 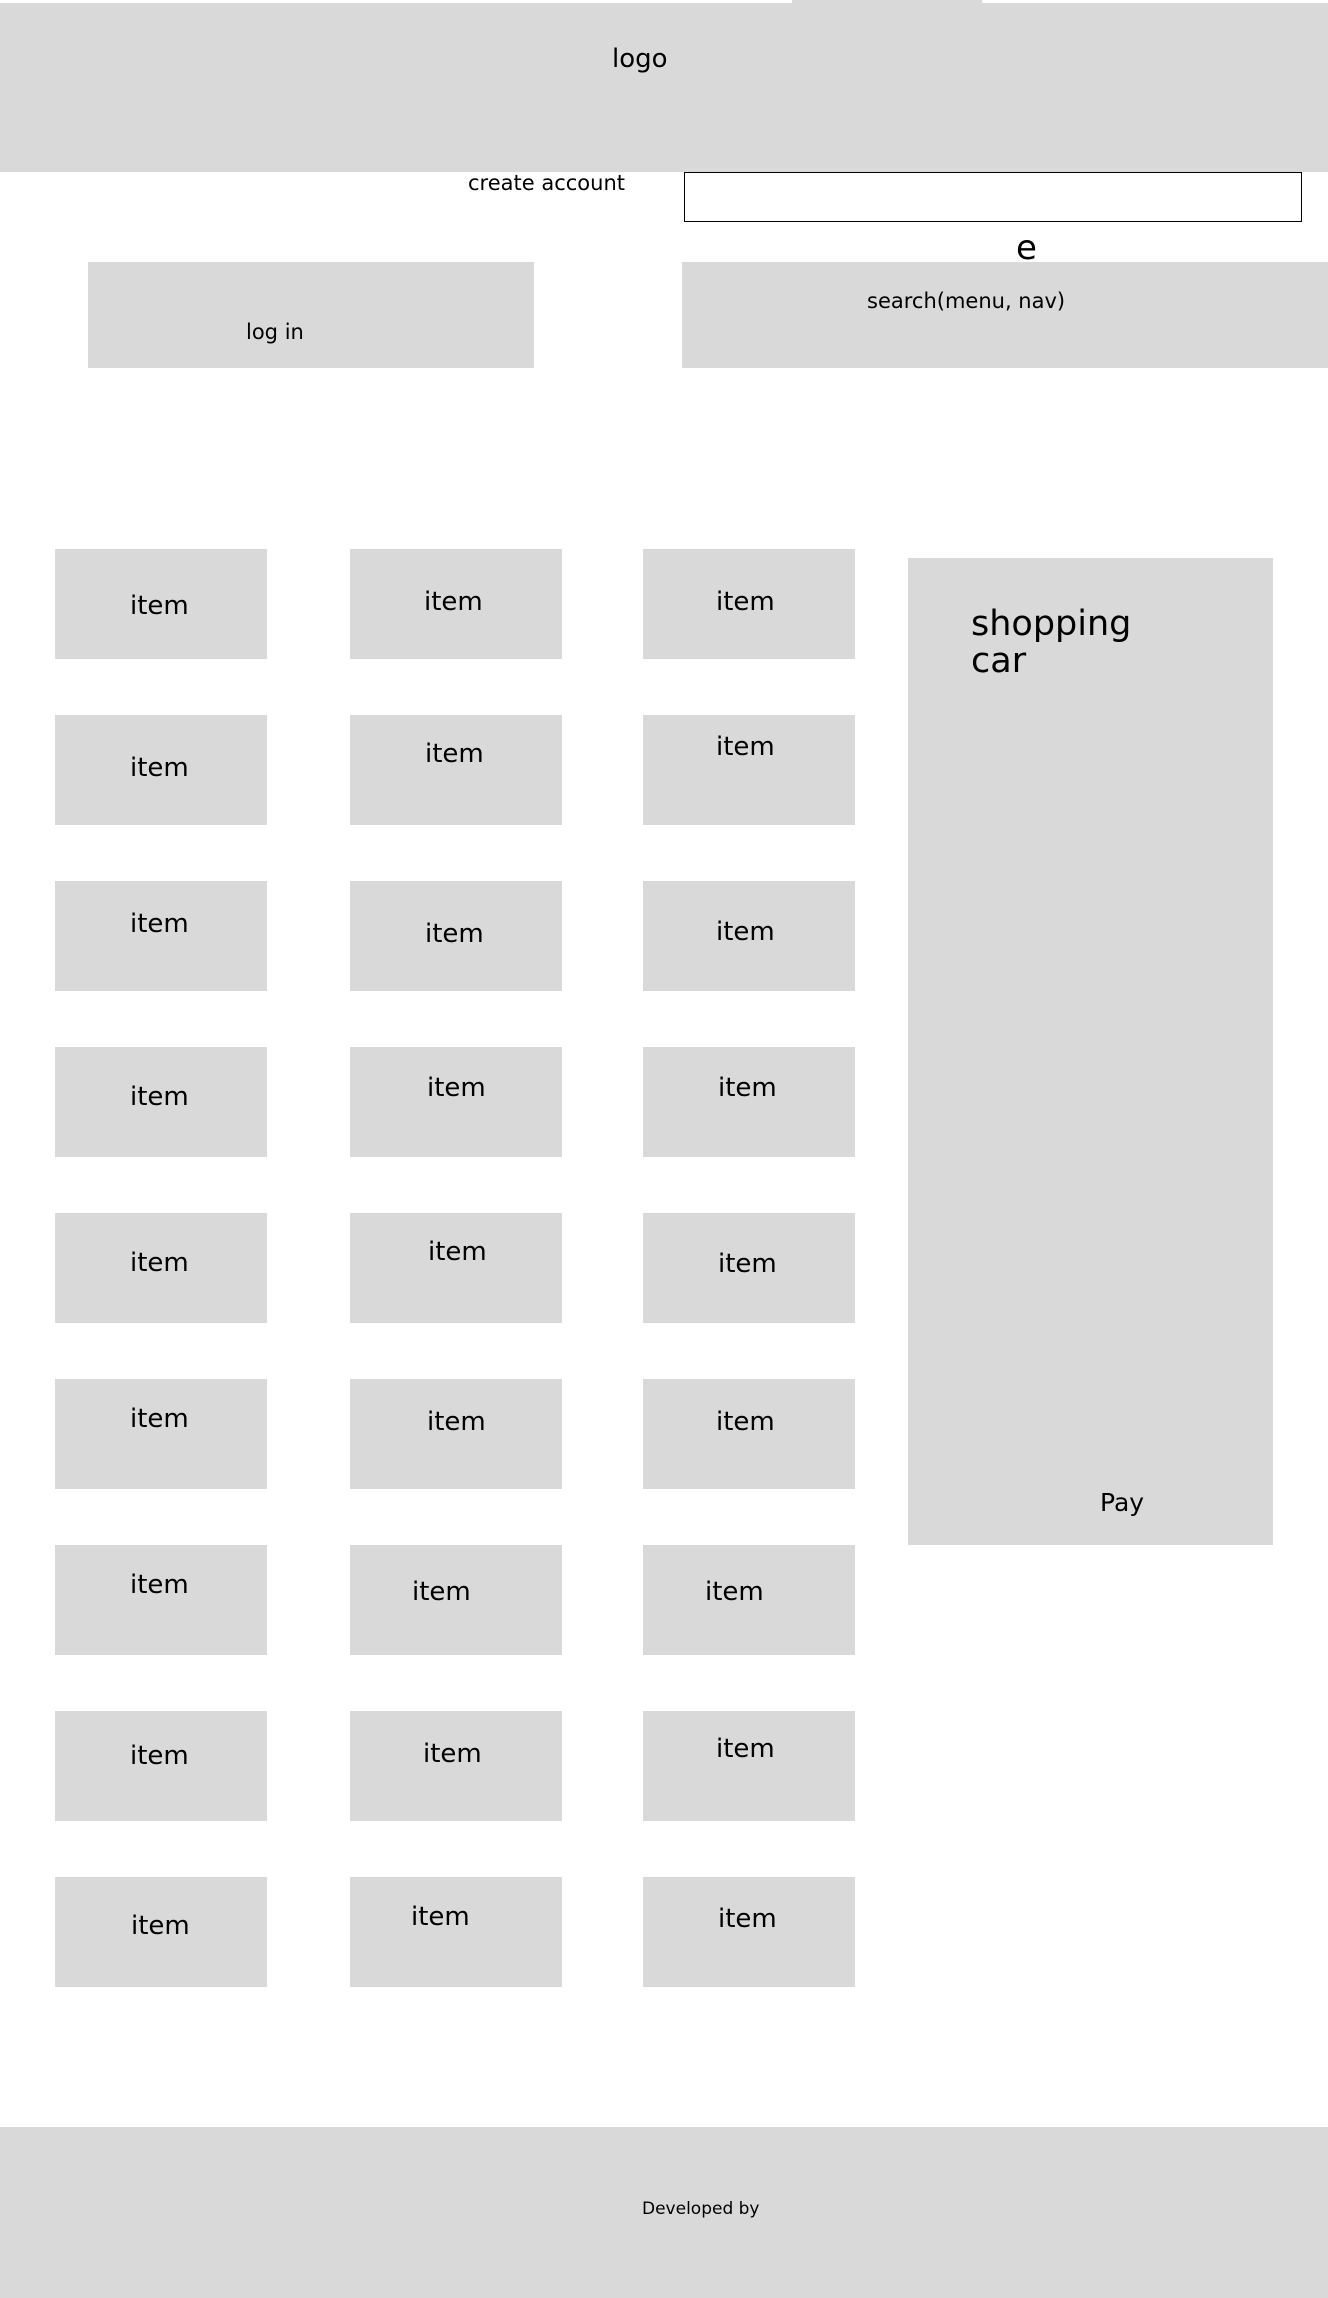 What do you see at coordinates (1122, 1502) in the screenshot?
I see `pay-button: Pay` at bounding box center [1122, 1502].